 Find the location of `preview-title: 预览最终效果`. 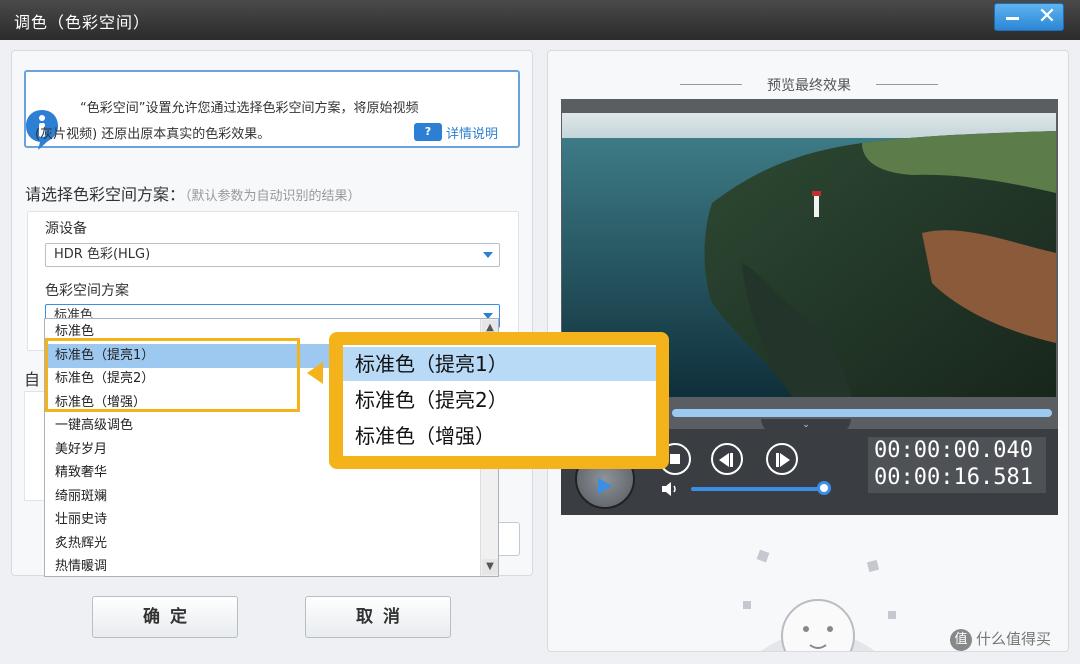

preview-title: 预览最终效果 is located at coordinates (808, 85).